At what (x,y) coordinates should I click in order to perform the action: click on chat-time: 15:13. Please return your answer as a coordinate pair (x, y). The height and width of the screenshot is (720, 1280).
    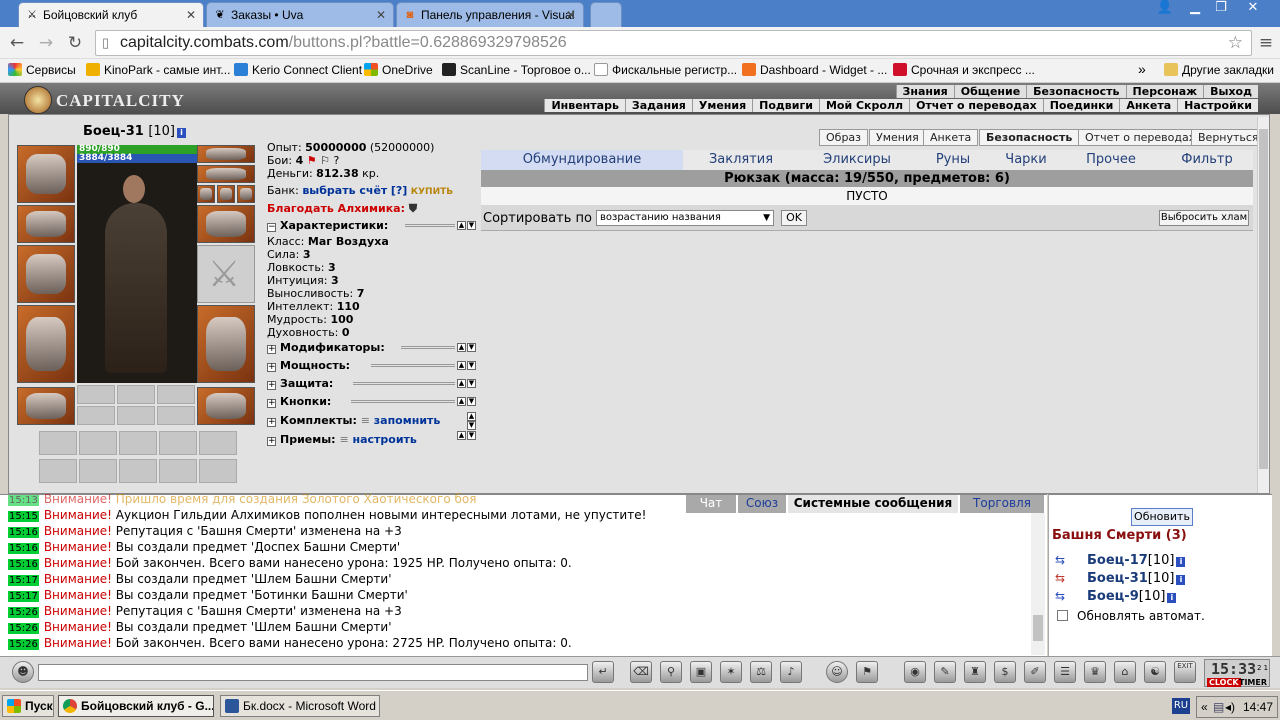
    Looking at the image, I should click on (23, 500).